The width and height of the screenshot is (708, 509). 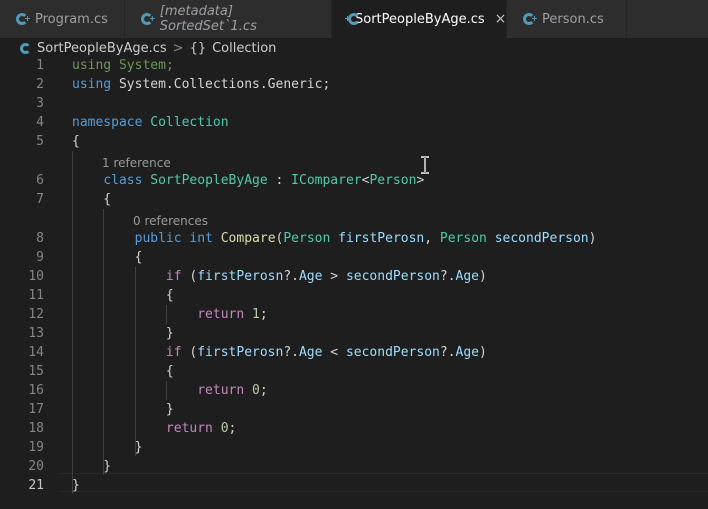 I want to click on codelens-method-references: 0 references, so click(x=170, y=221).